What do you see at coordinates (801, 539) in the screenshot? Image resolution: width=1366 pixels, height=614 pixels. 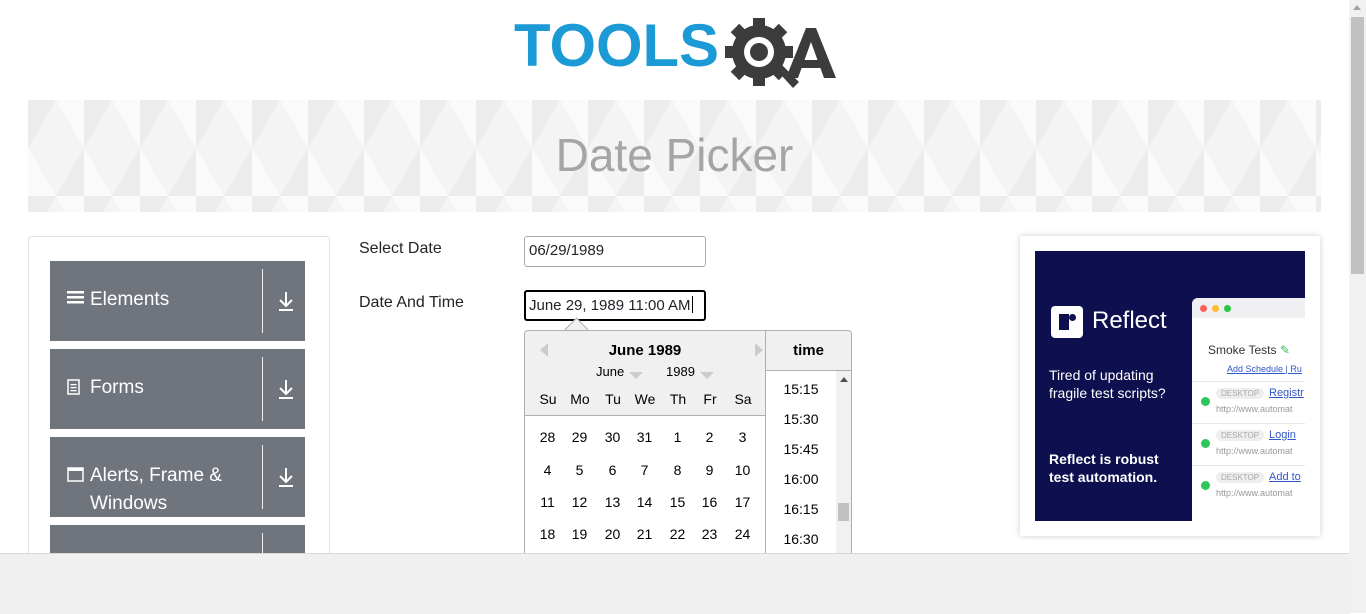 I see `time-option: 16:30` at bounding box center [801, 539].